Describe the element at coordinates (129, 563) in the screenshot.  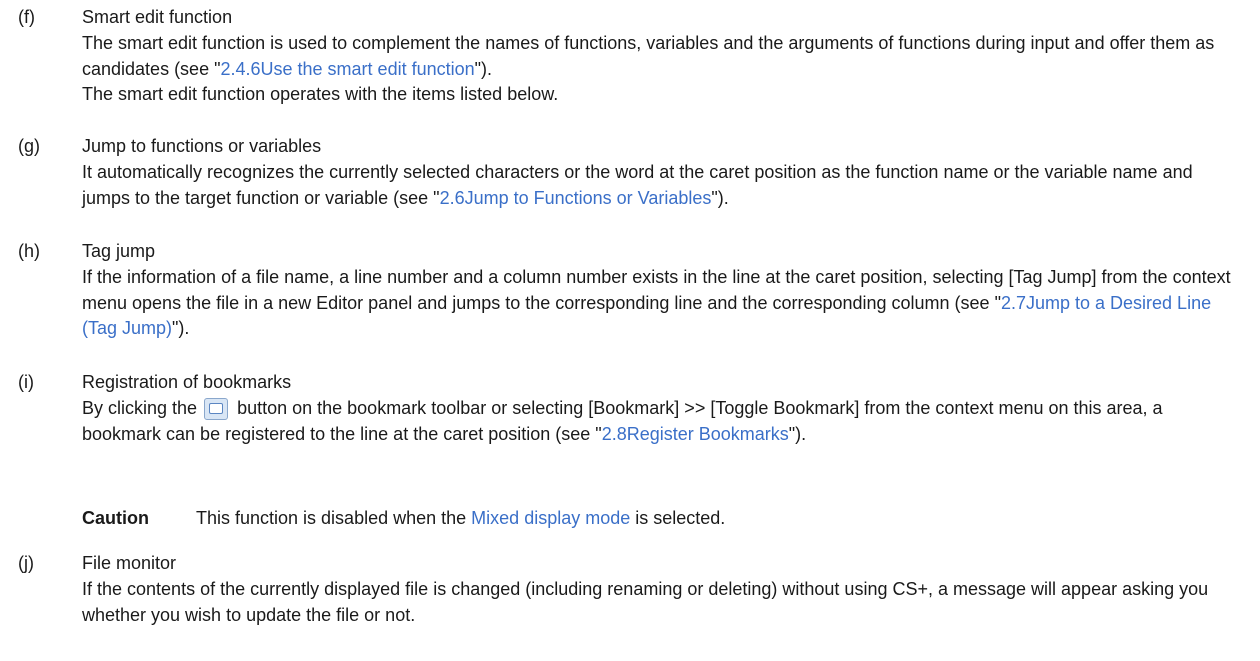
I see `item-title: File monitor` at that location.